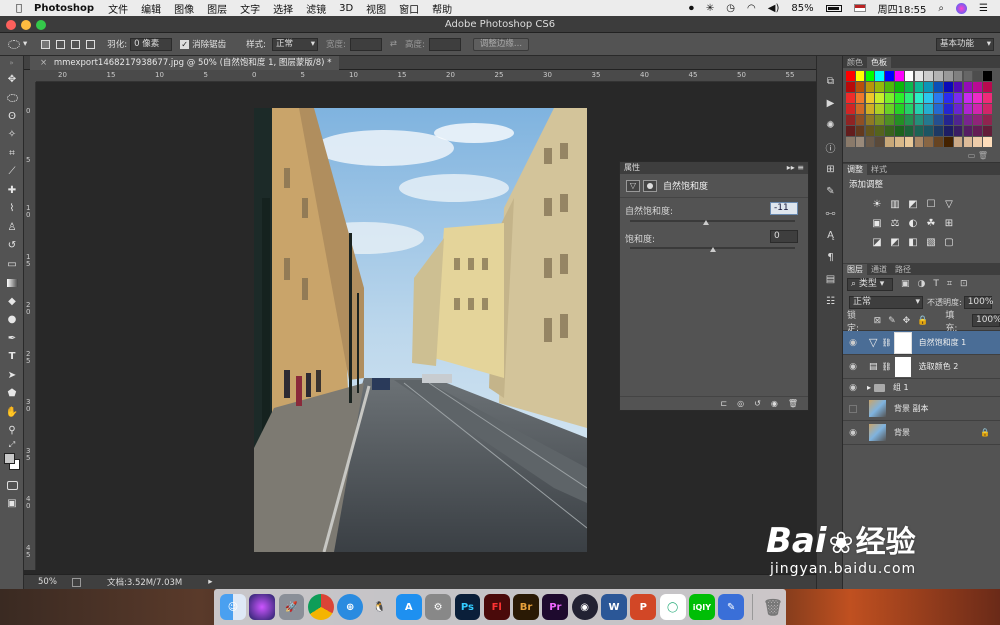 The image size is (1000, 625). Describe the element at coordinates (614, 607) in the screenshot. I see `word-icon: W` at that location.